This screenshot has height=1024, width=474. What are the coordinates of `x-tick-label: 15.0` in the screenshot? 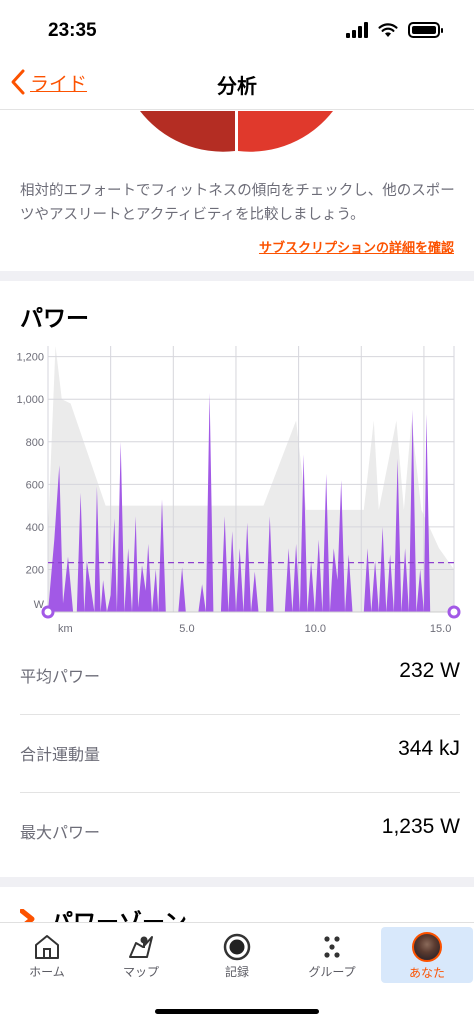 It's located at (440, 629).